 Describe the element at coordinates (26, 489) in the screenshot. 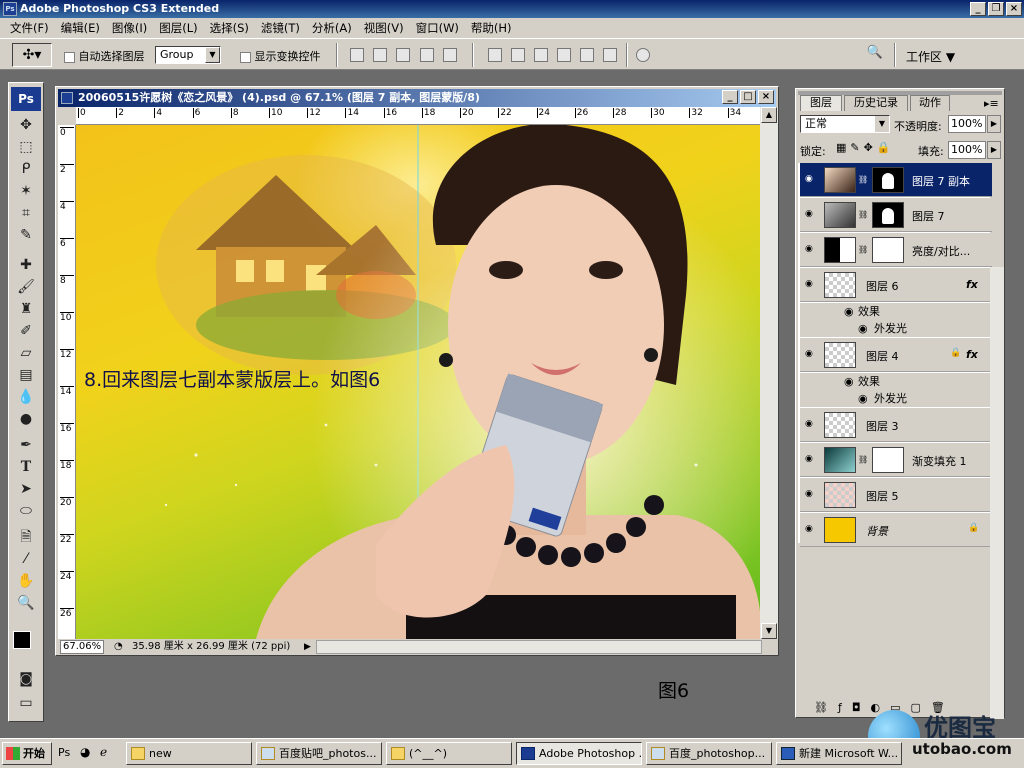

I see `path-select-icon: ➤` at that location.